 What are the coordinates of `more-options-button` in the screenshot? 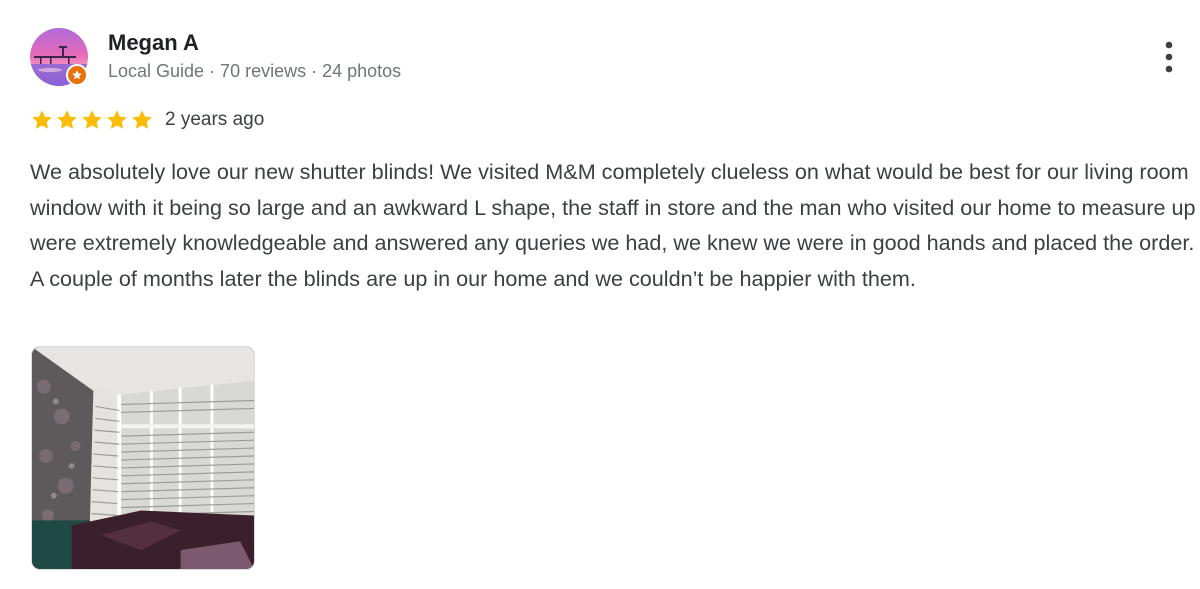 It's located at (1169, 57).